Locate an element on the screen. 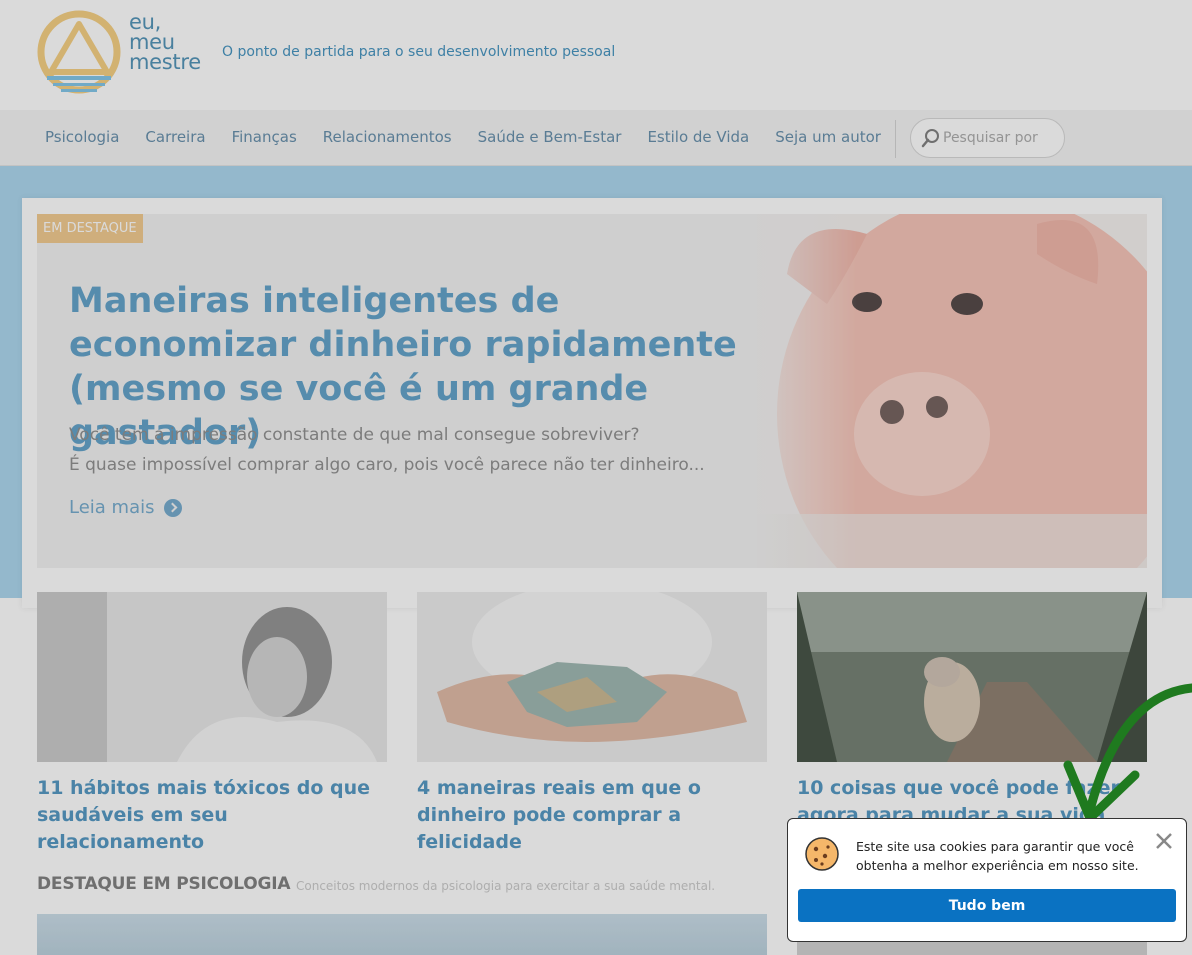  cookie-icon is located at coordinates (822, 854).